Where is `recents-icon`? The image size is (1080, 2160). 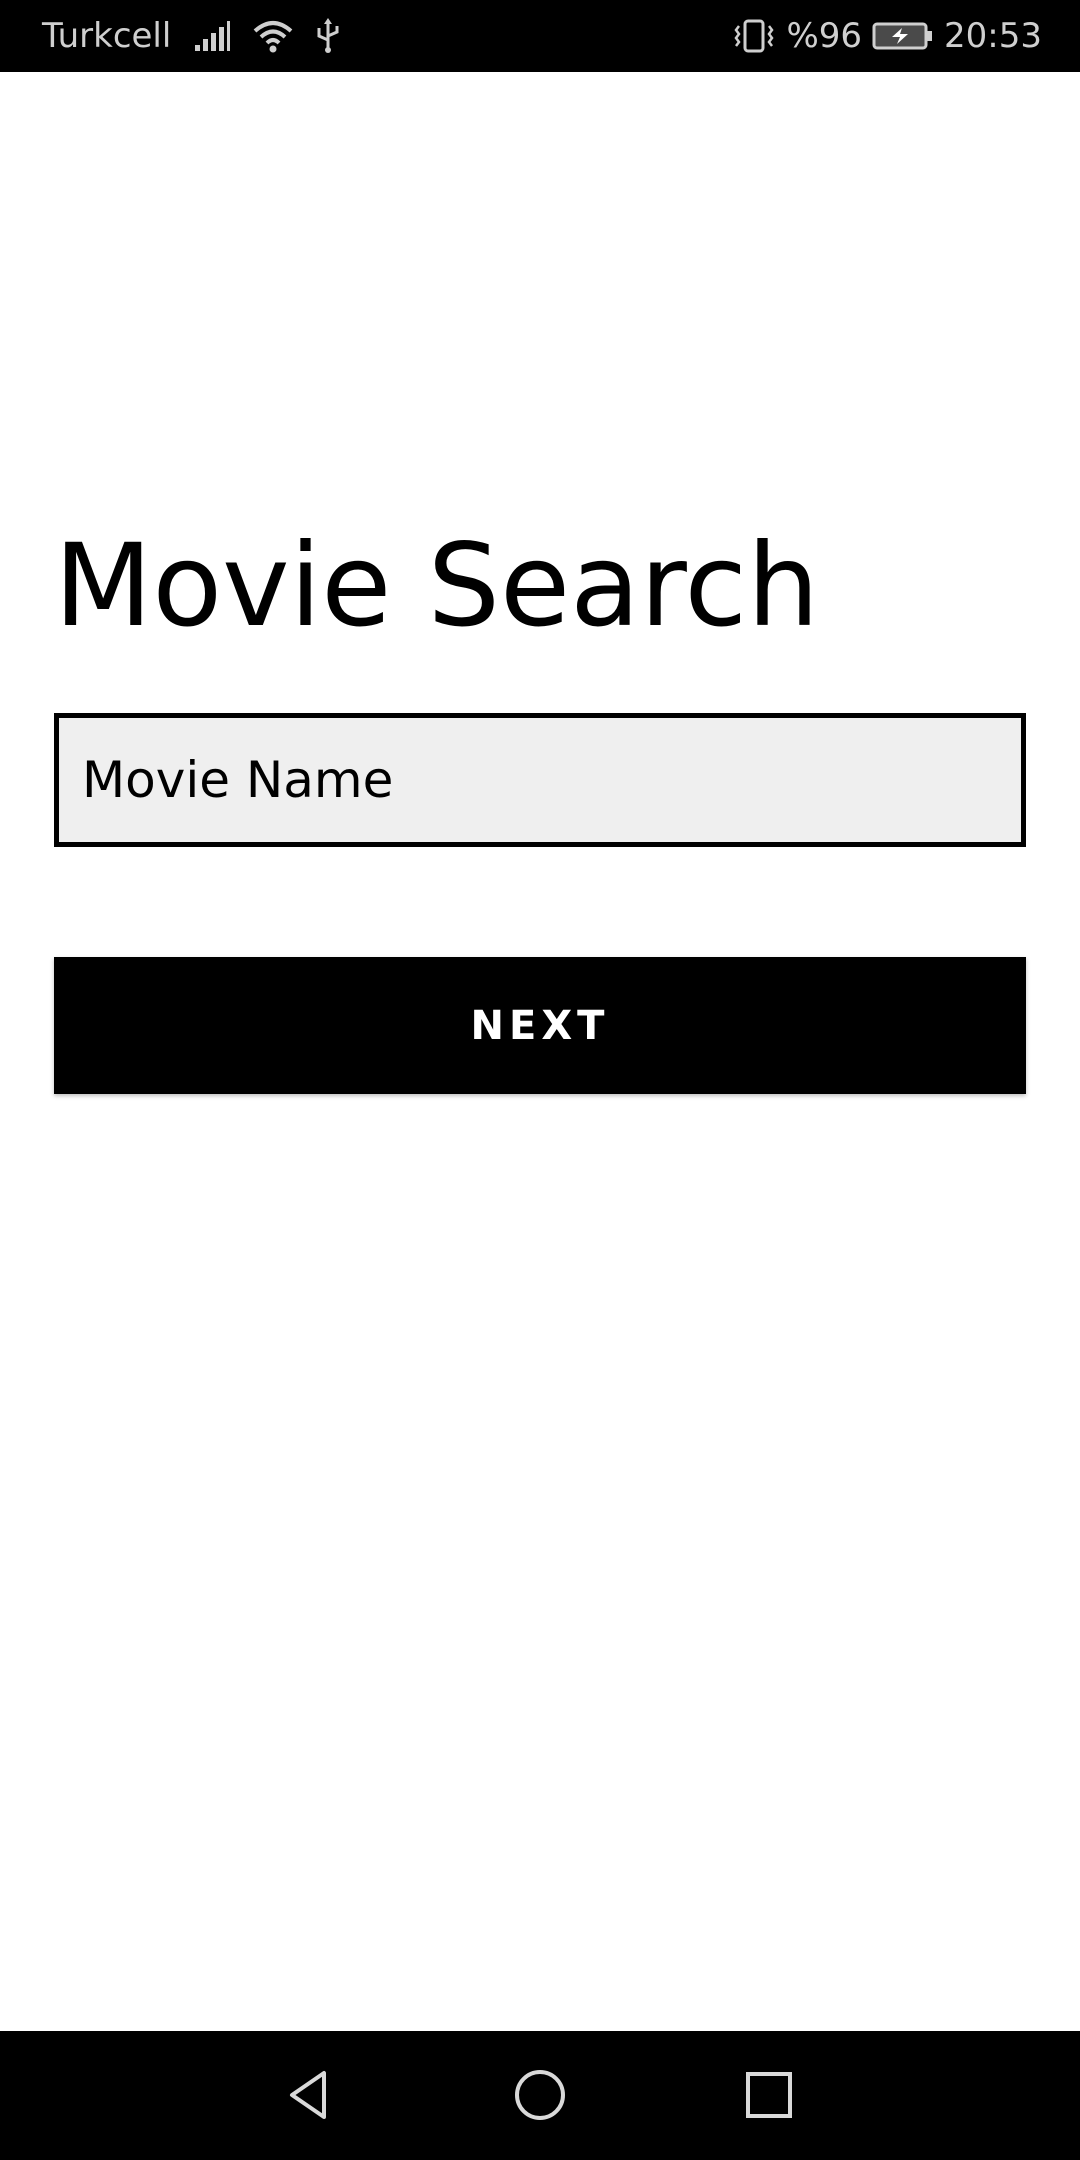 recents-icon is located at coordinates (769, 2095).